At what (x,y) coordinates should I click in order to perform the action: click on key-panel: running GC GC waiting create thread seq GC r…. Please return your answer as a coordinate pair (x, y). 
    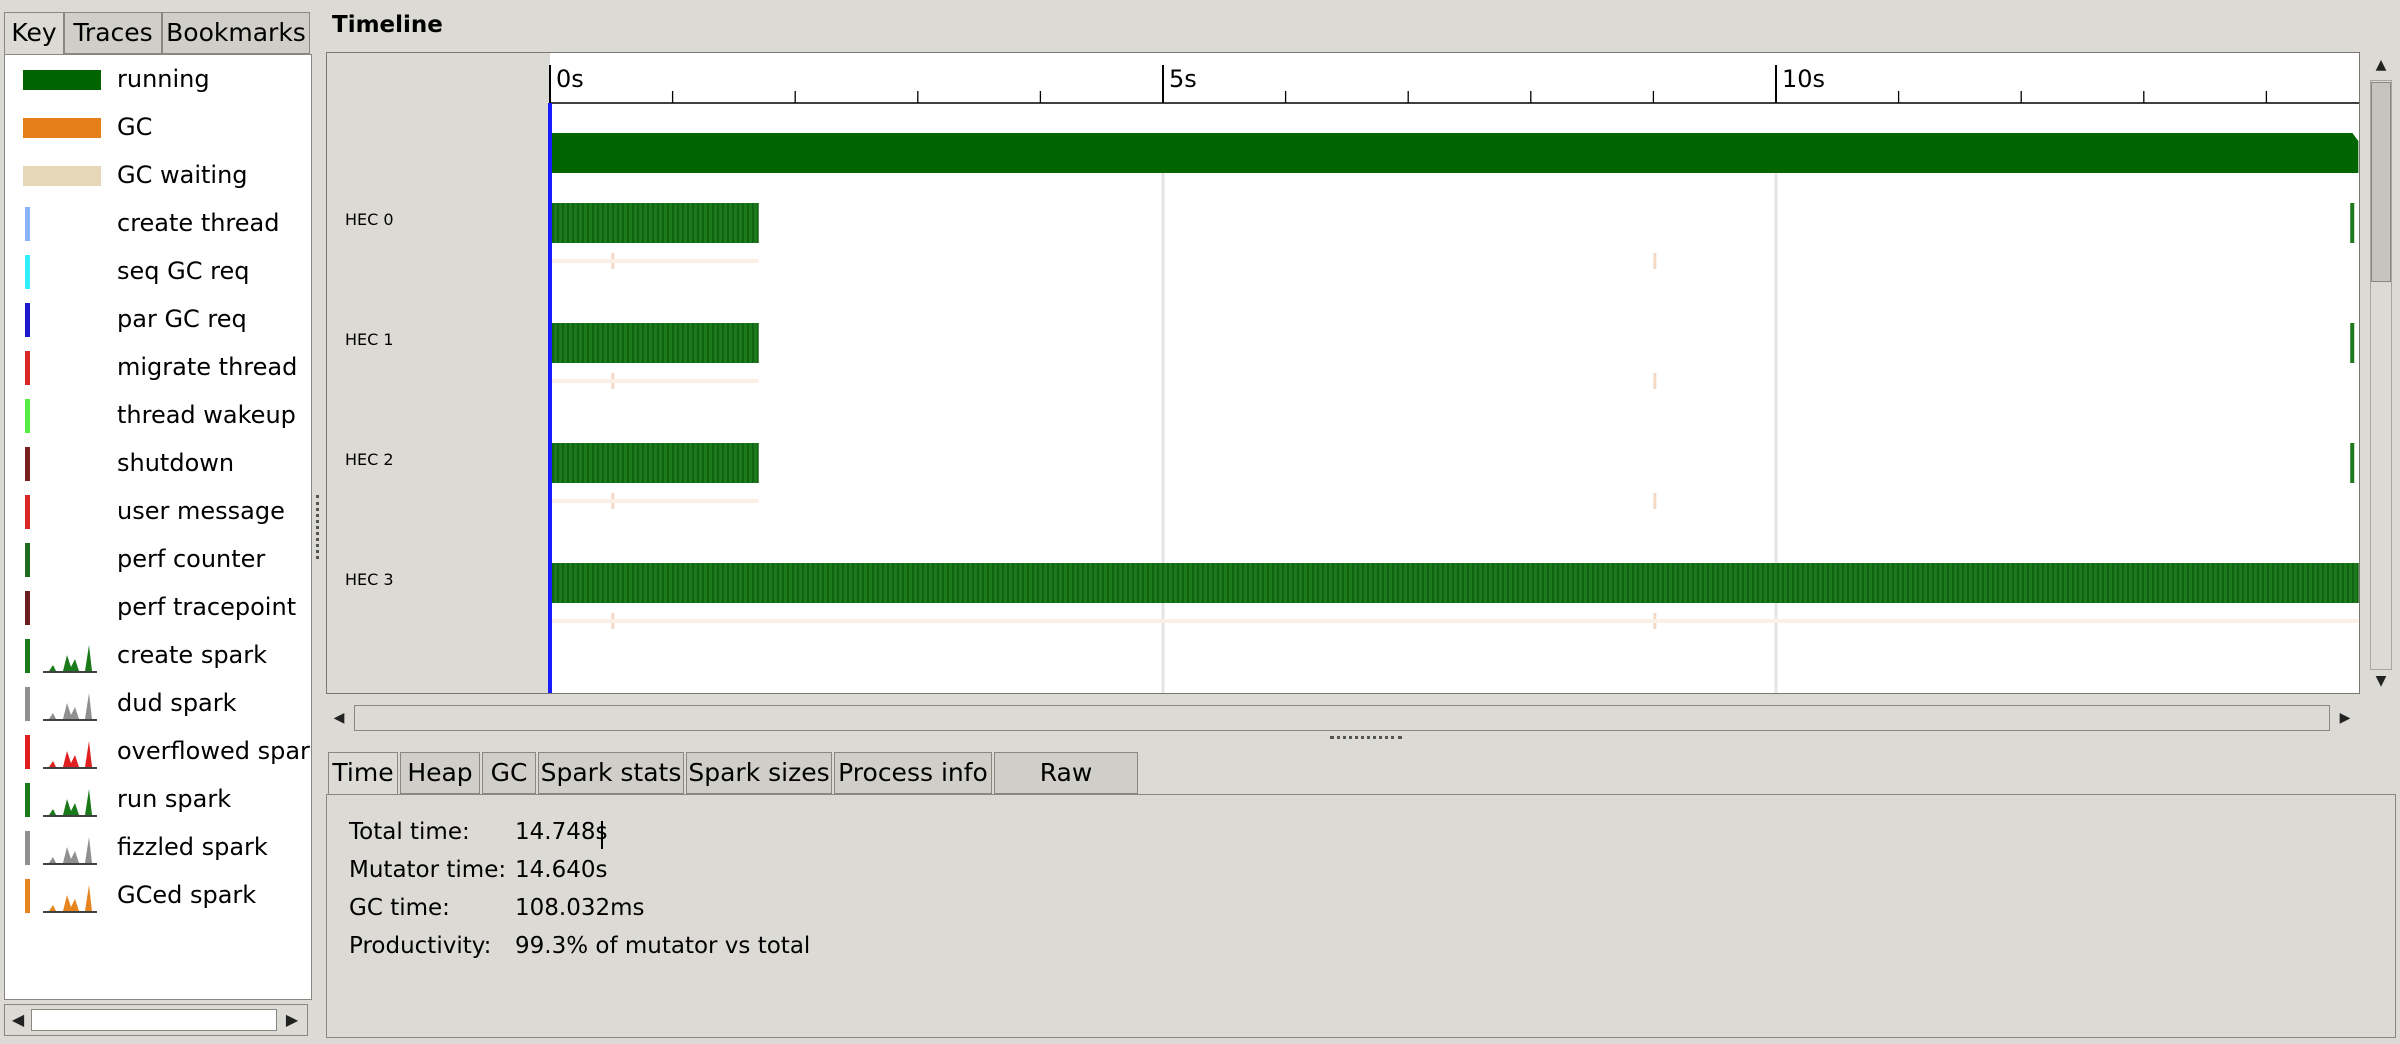
    Looking at the image, I should click on (158, 527).